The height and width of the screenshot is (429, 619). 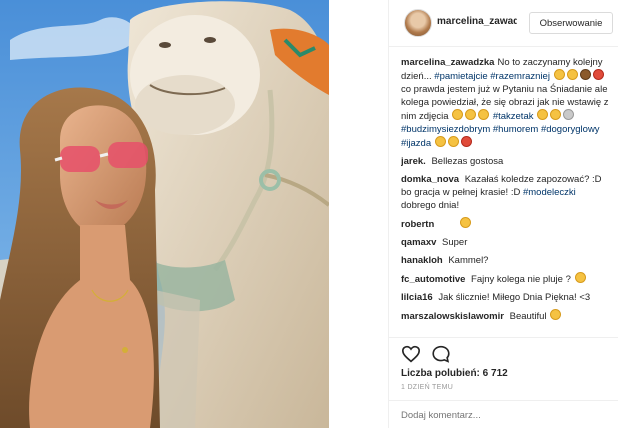 What do you see at coordinates (506, 242) in the screenshot?
I see `comment-item: qamaxv Super` at bounding box center [506, 242].